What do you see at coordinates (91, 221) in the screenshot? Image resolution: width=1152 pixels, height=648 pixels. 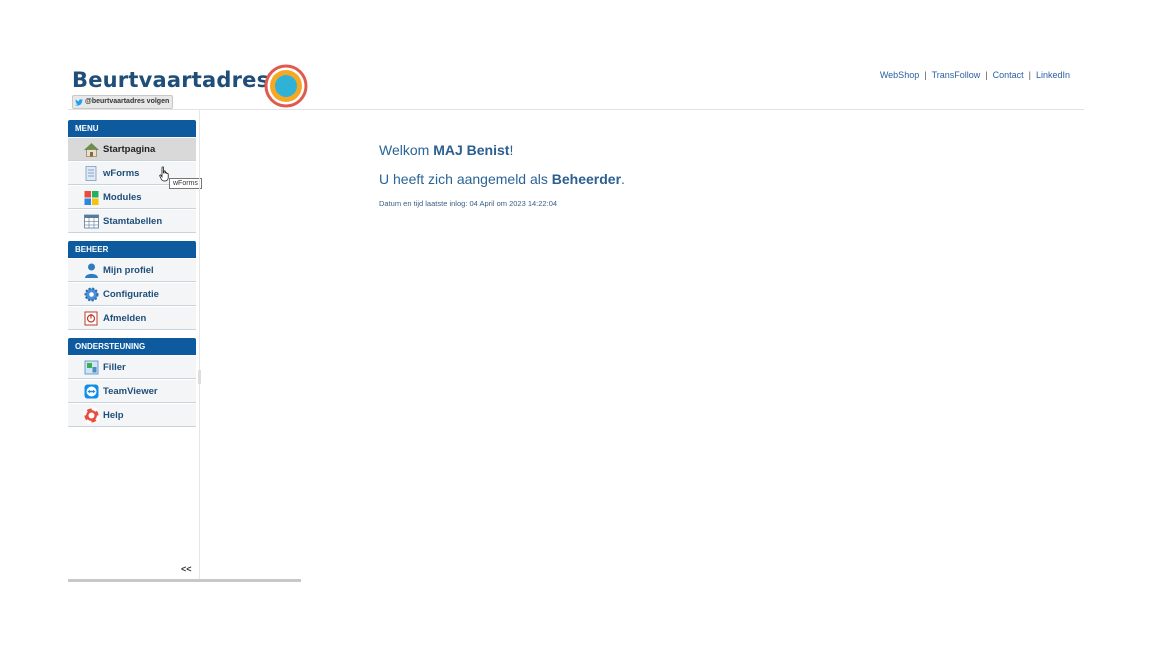 I see `table-icon` at bounding box center [91, 221].